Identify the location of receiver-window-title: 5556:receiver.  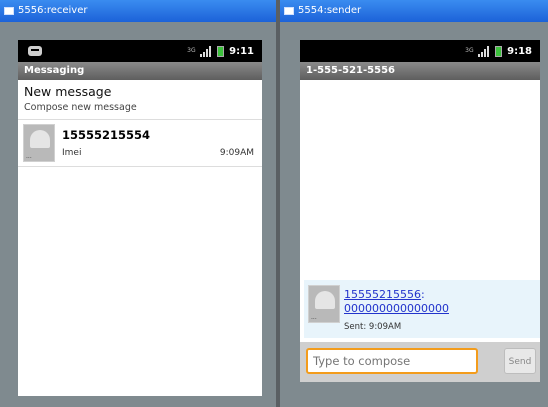
(53, 10).